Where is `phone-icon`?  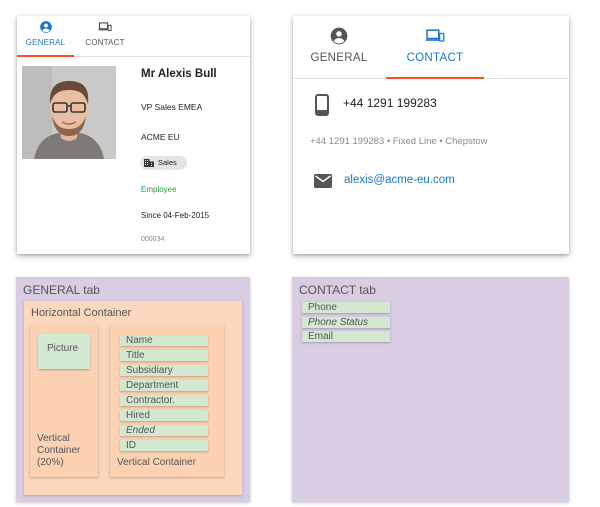 phone-icon is located at coordinates (322, 105).